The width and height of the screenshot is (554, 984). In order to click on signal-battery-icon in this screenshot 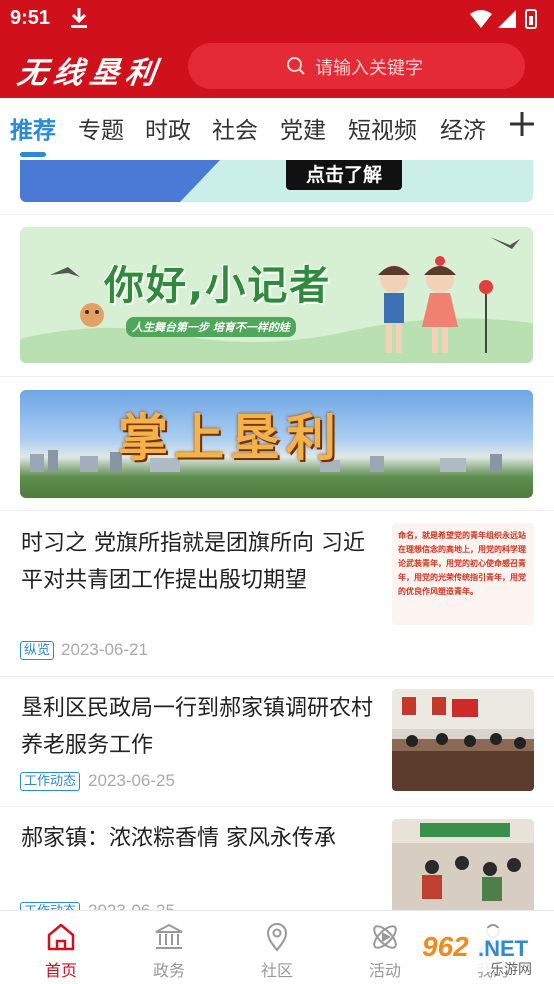, I will do `click(503, 19)`.